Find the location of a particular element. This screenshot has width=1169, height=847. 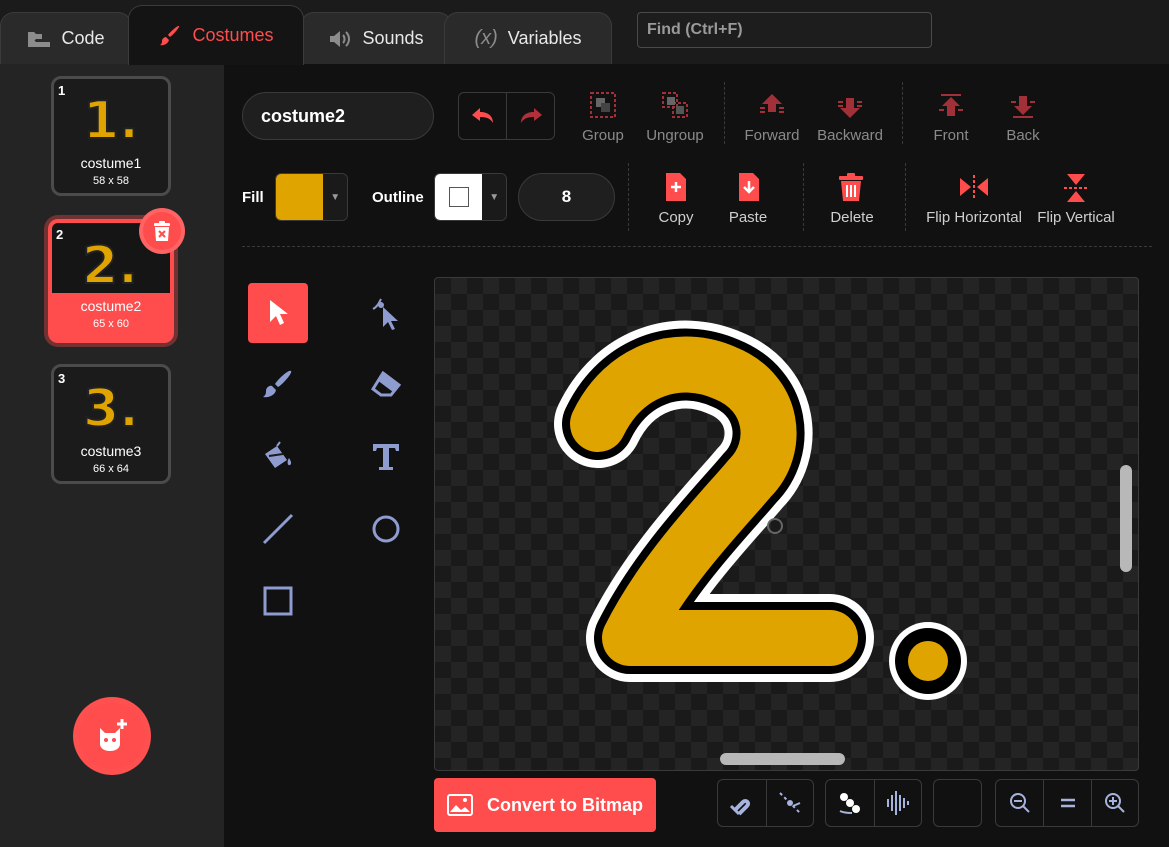

smooth-icon is located at coordinates (849, 803).